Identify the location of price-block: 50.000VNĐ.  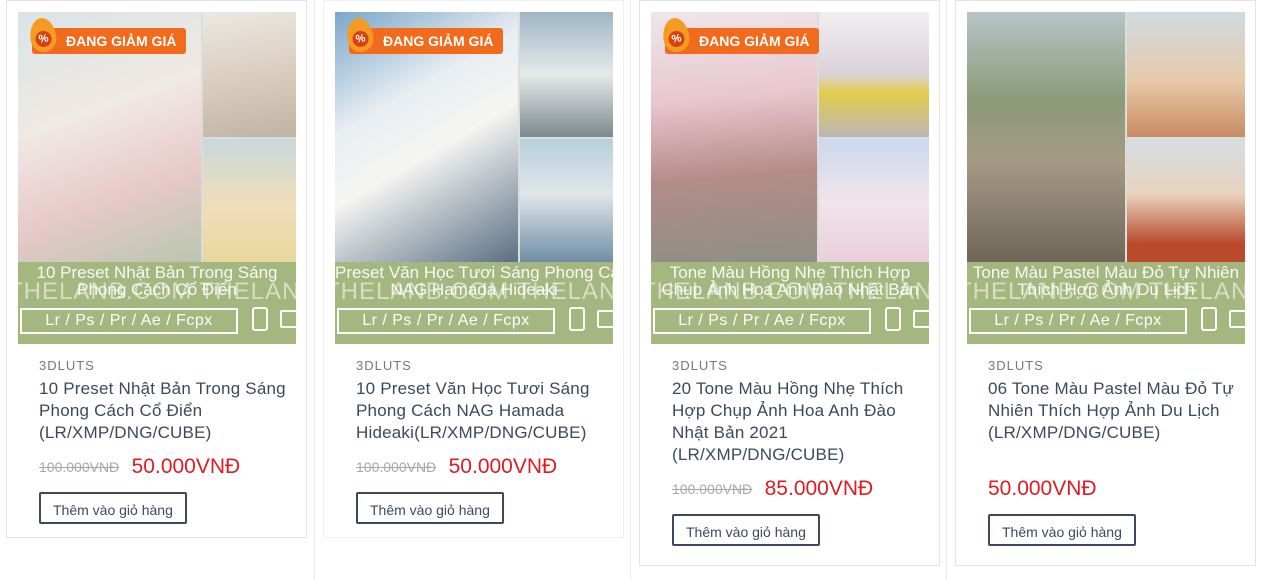
(1042, 489).